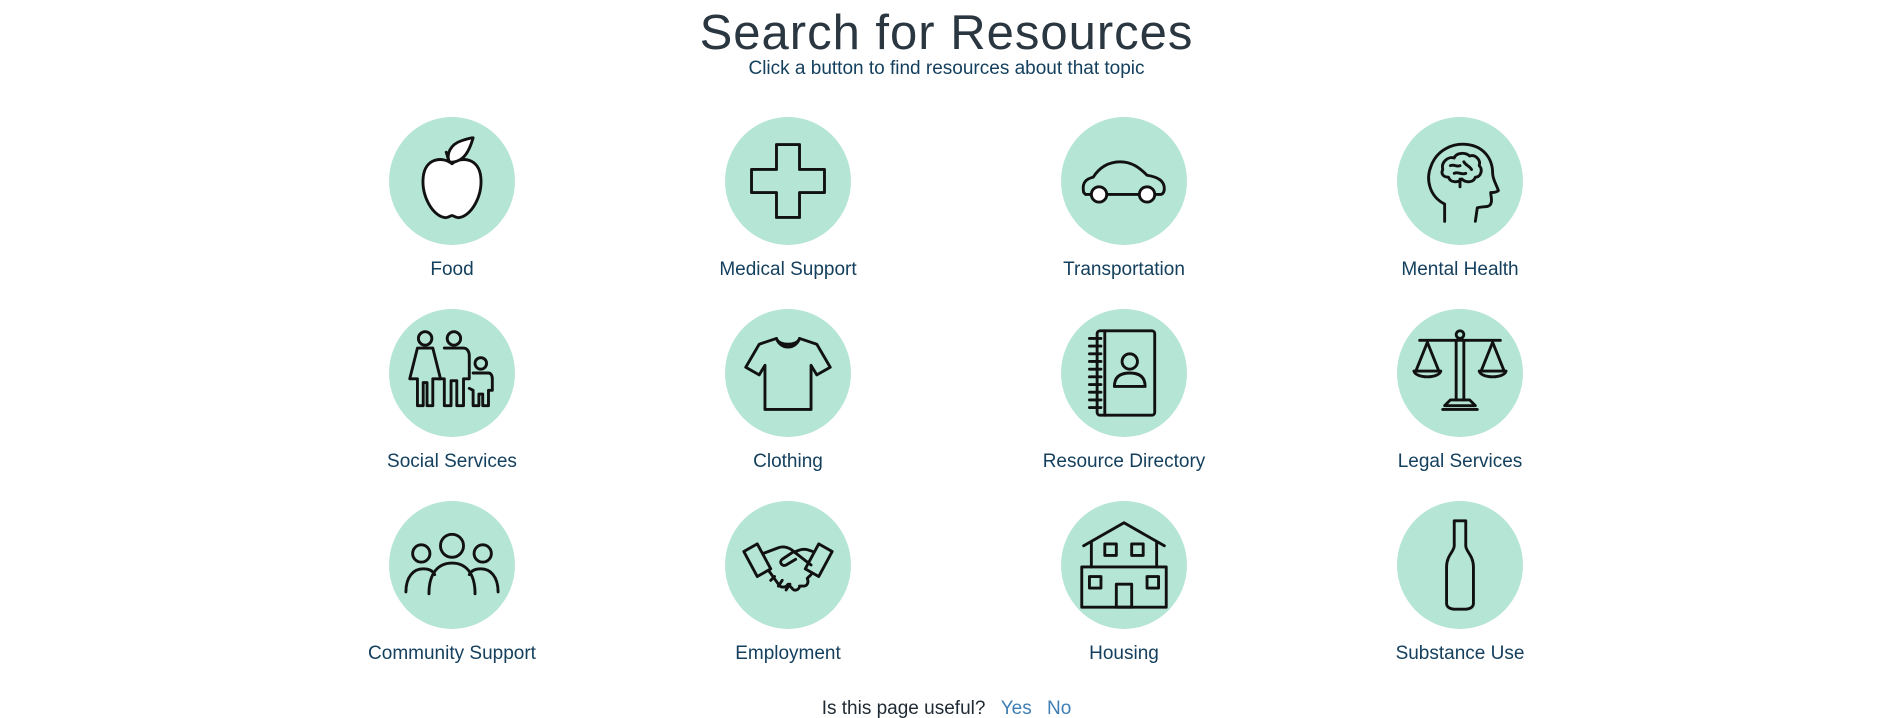  I want to click on family-icon, so click(451, 369).